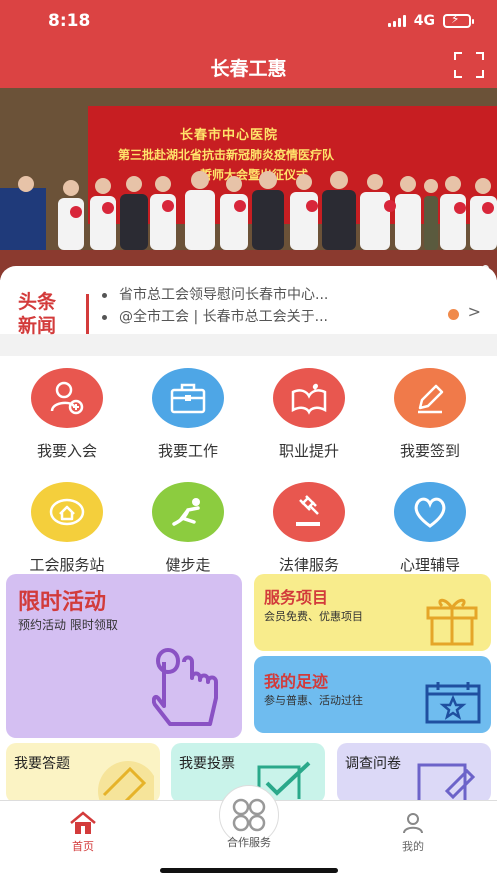 This screenshot has width=497, height=883. I want to click on grid-item-career: 职业提升, so click(309, 414).